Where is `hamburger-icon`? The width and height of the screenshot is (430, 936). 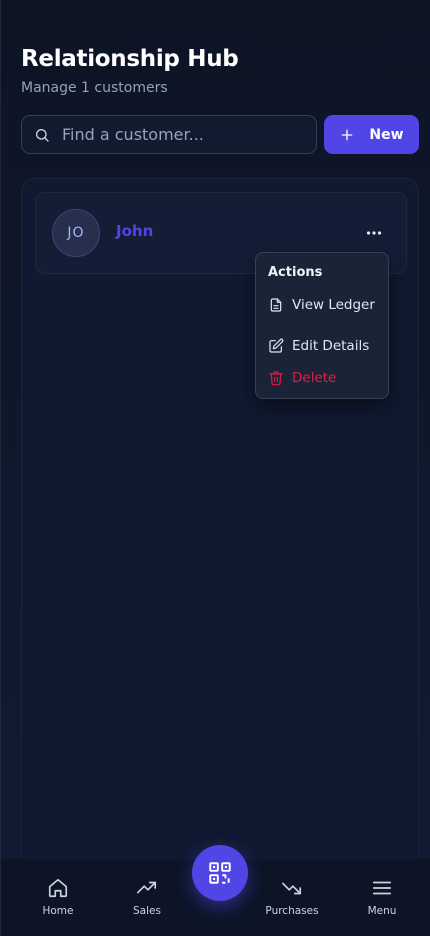 hamburger-icon is located at coordinates (382, 888).